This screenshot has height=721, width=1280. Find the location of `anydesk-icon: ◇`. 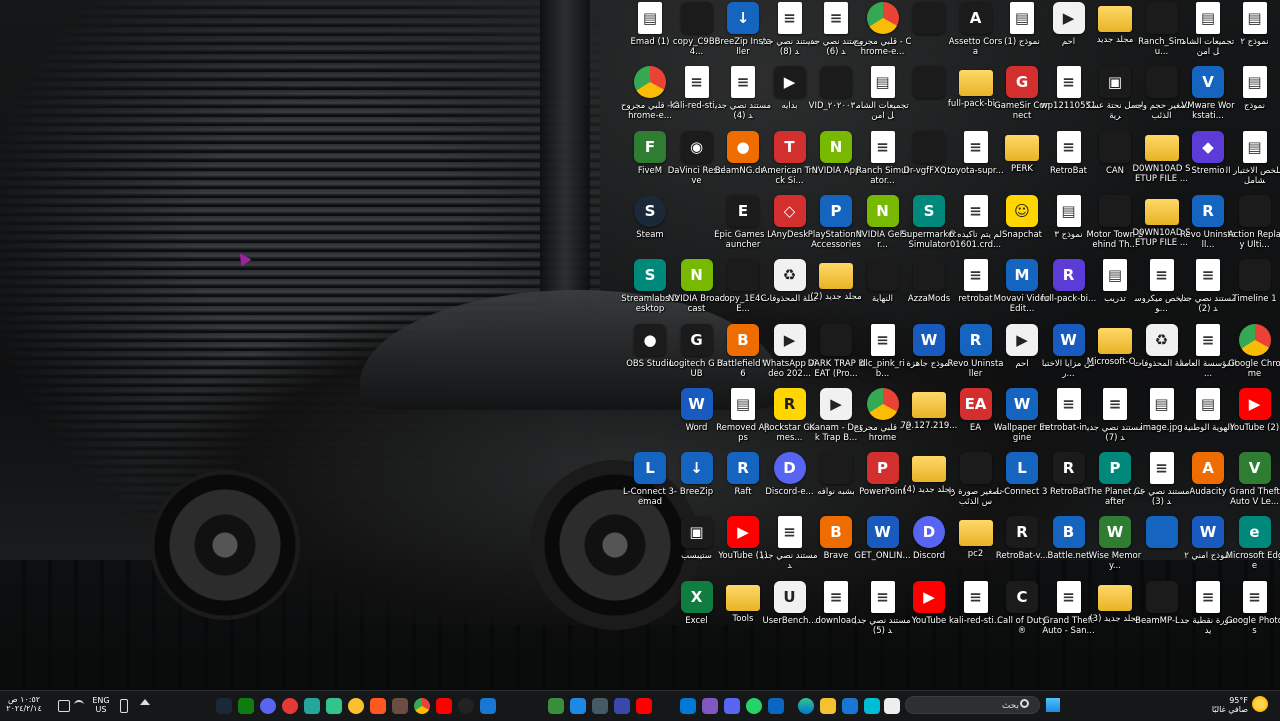

anydesk-icon: ◇ is located at coordinates (790, 211).